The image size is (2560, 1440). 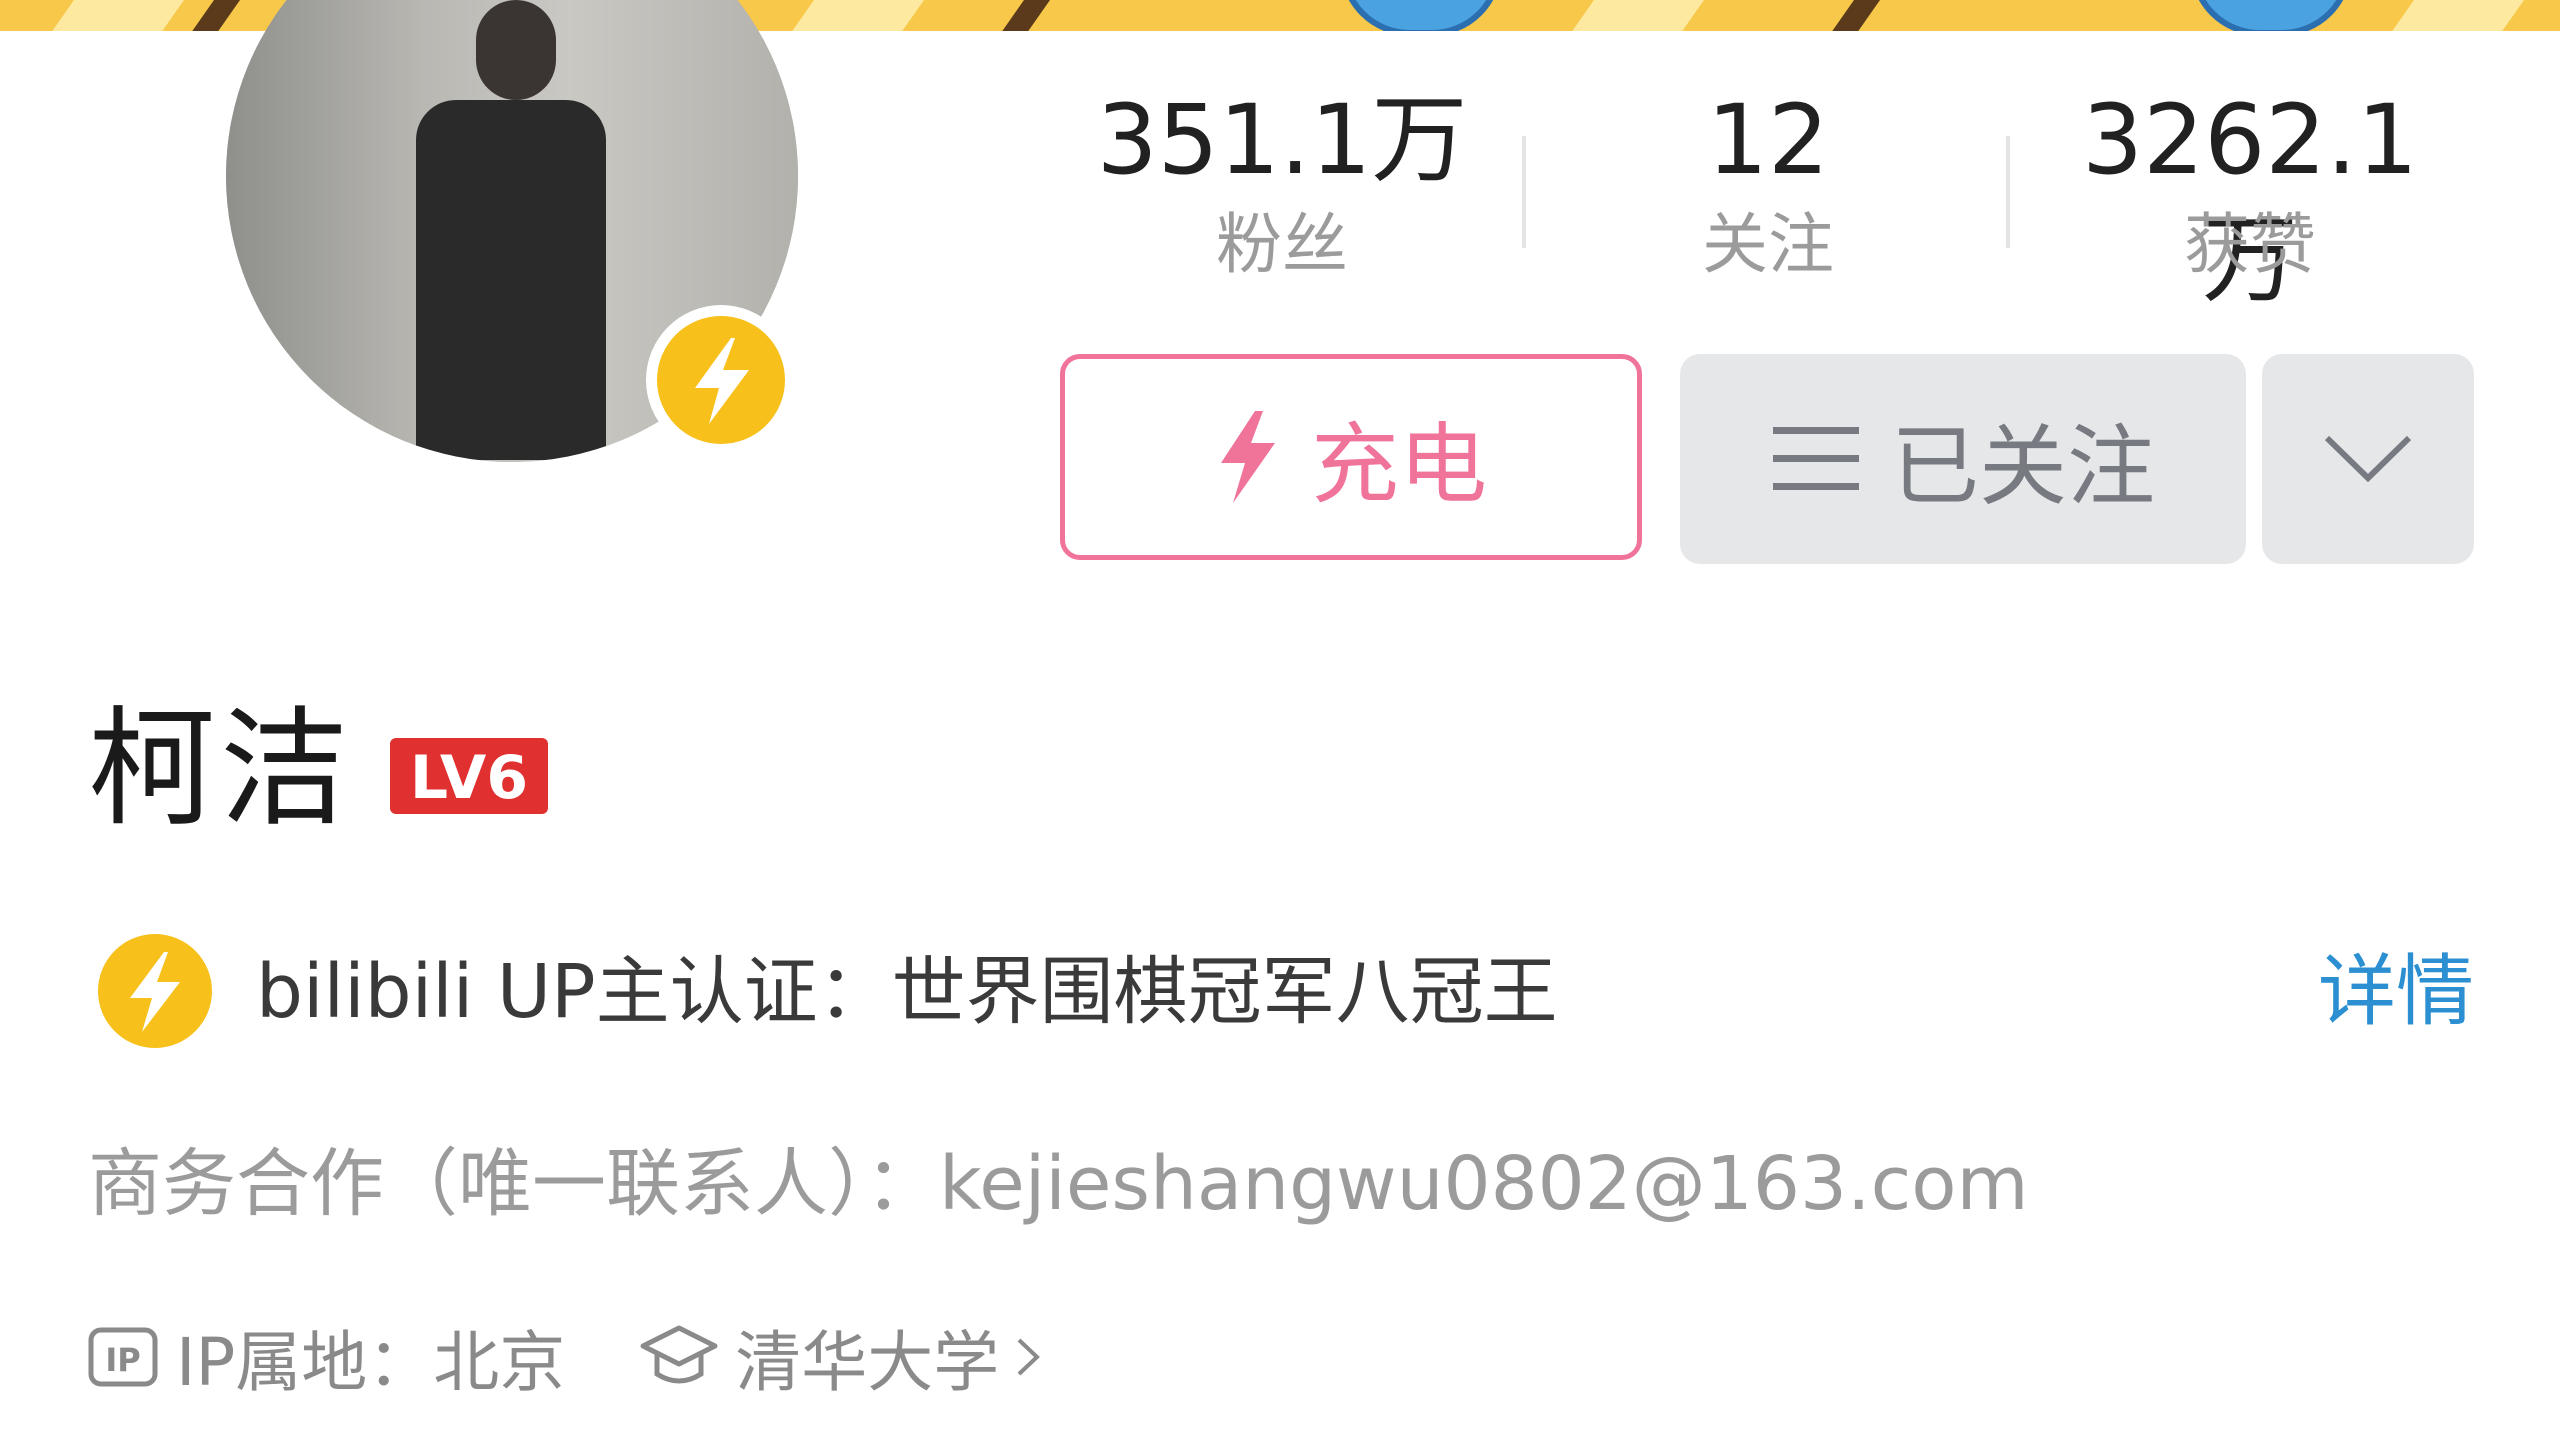 I want to click on stat-likes-value: 3262.1万, so click(x=2250, y=200).